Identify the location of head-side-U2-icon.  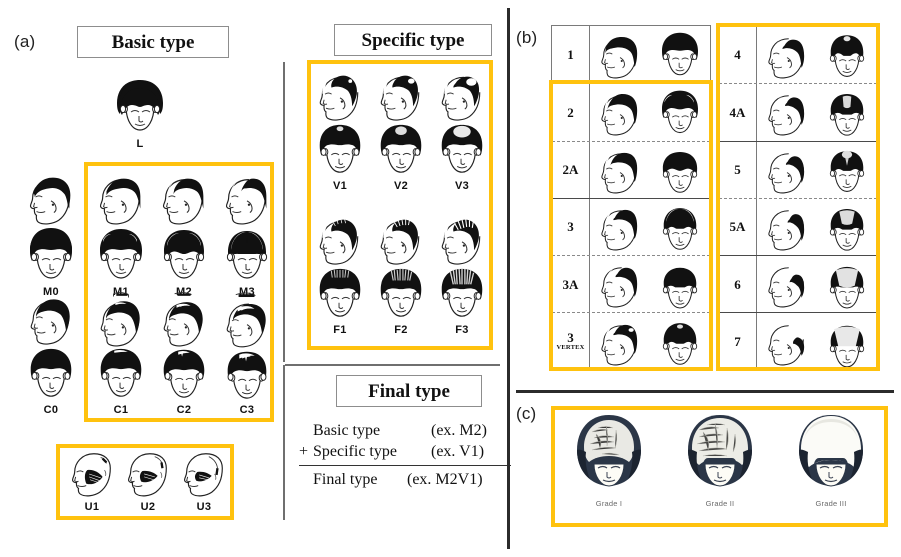
(147, 475).